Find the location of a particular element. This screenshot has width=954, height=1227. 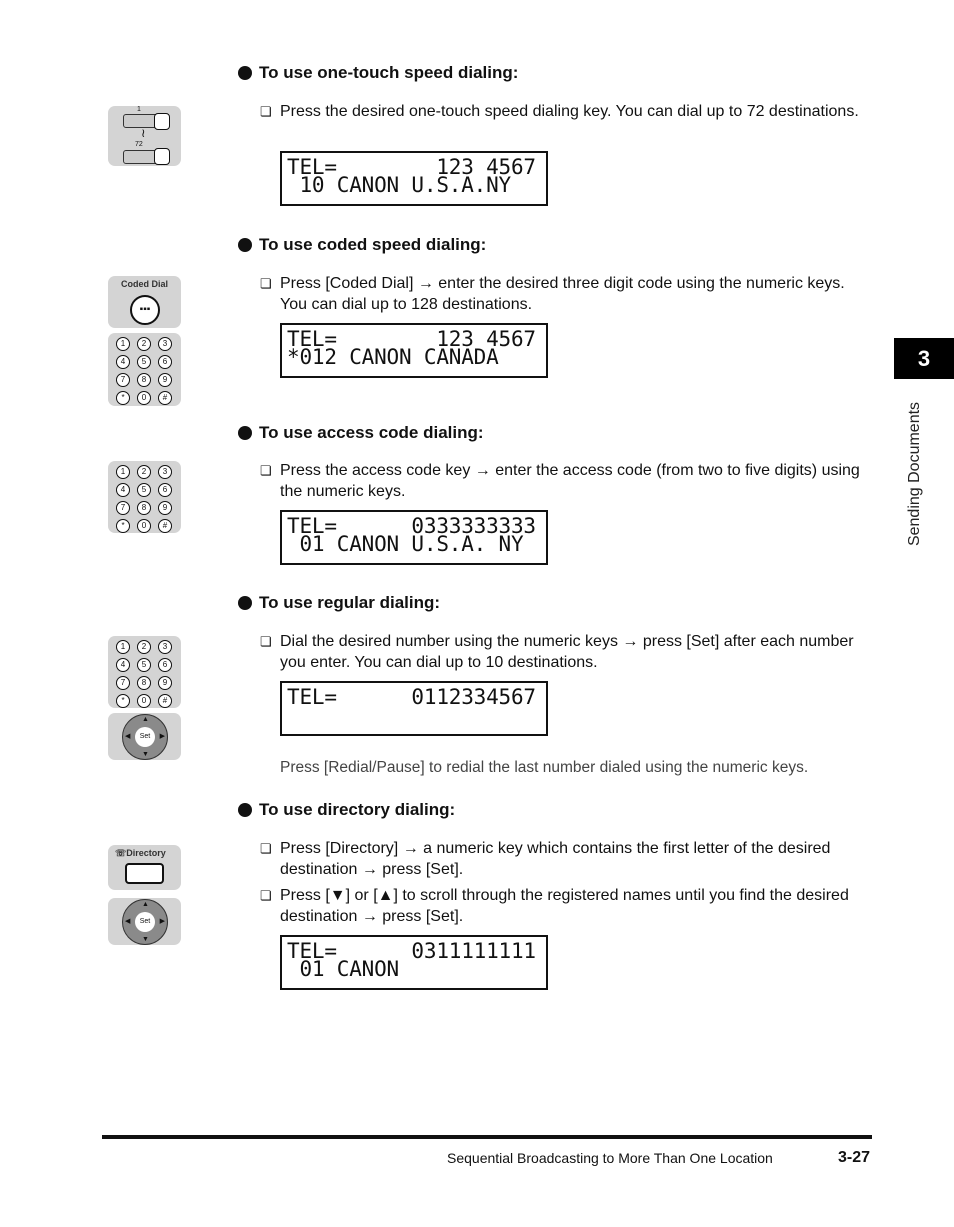

heading-text: To use access code dialing: is located at coordinates (371, 432).